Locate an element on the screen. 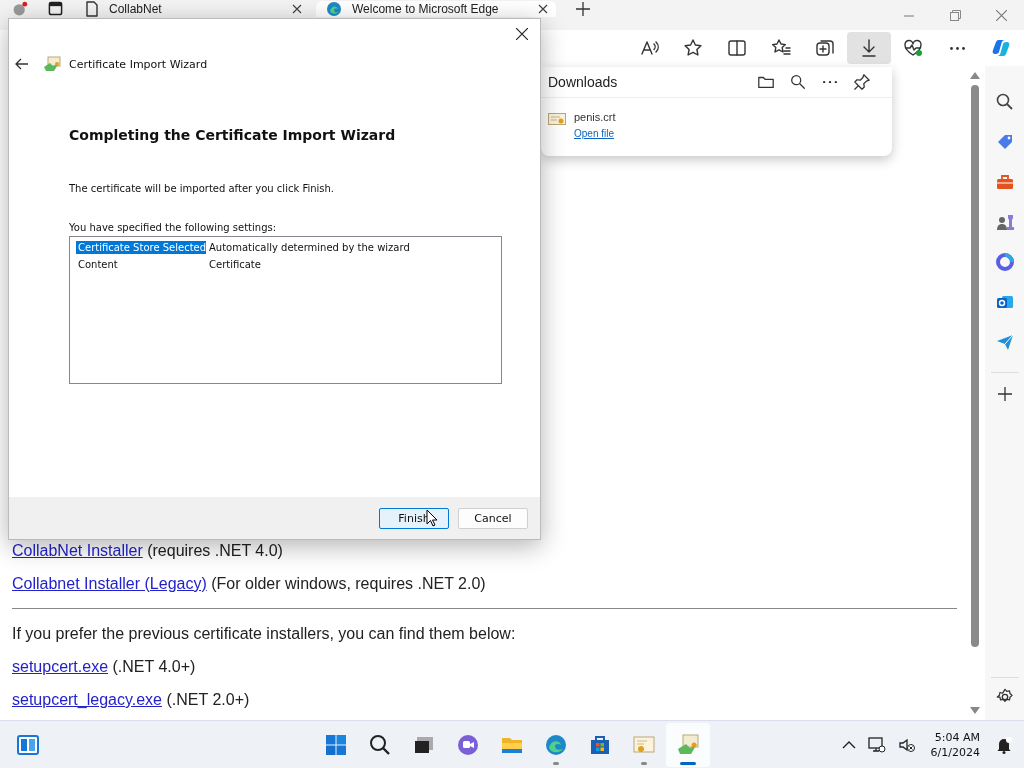  open-file-link: Open file is located at coordinates (594, 133).